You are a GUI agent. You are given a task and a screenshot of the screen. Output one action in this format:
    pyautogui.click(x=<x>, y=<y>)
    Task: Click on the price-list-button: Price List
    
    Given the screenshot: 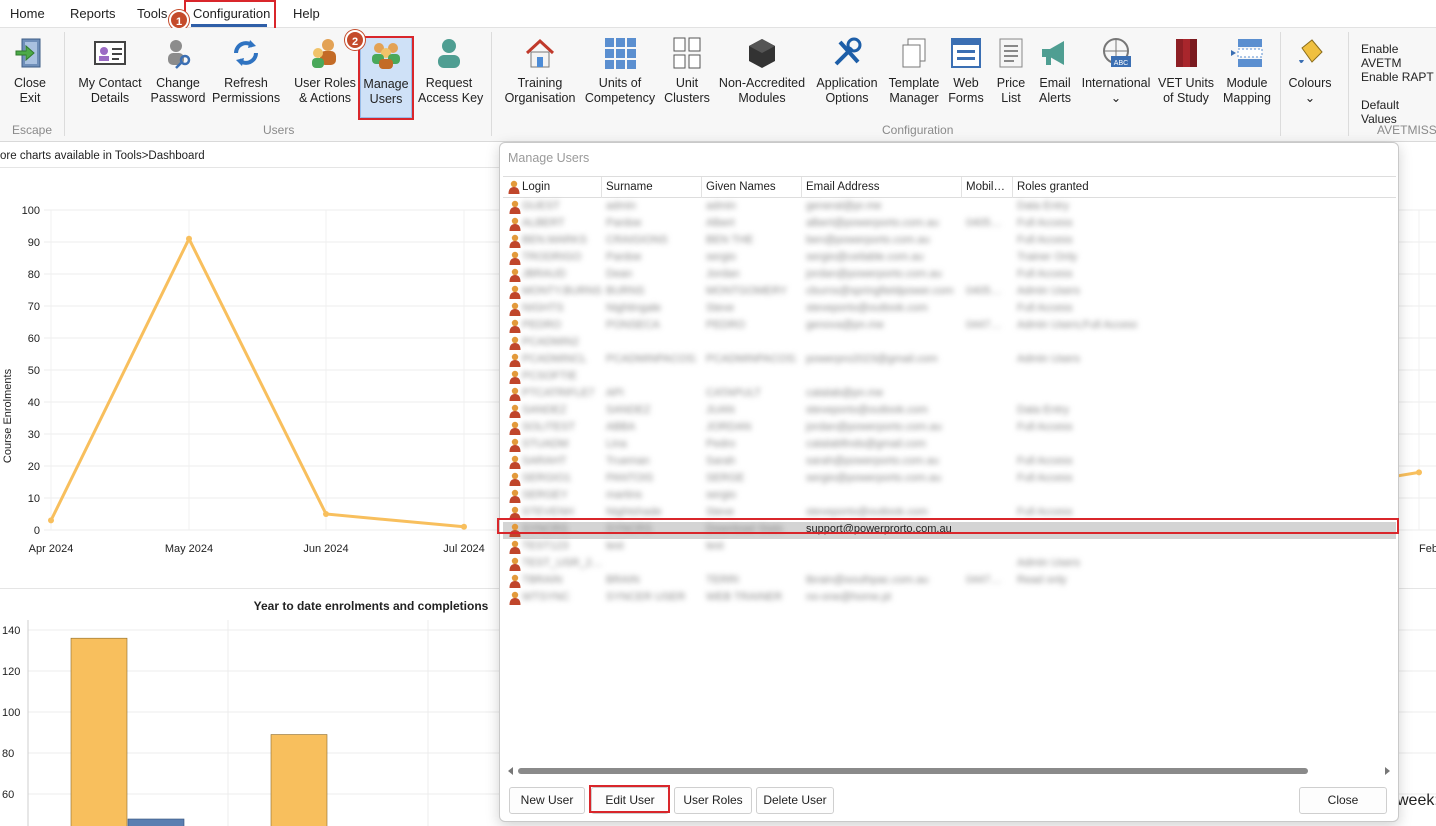 What is the action you would take?
    pyautogui.click(x=1011, y=71)
    